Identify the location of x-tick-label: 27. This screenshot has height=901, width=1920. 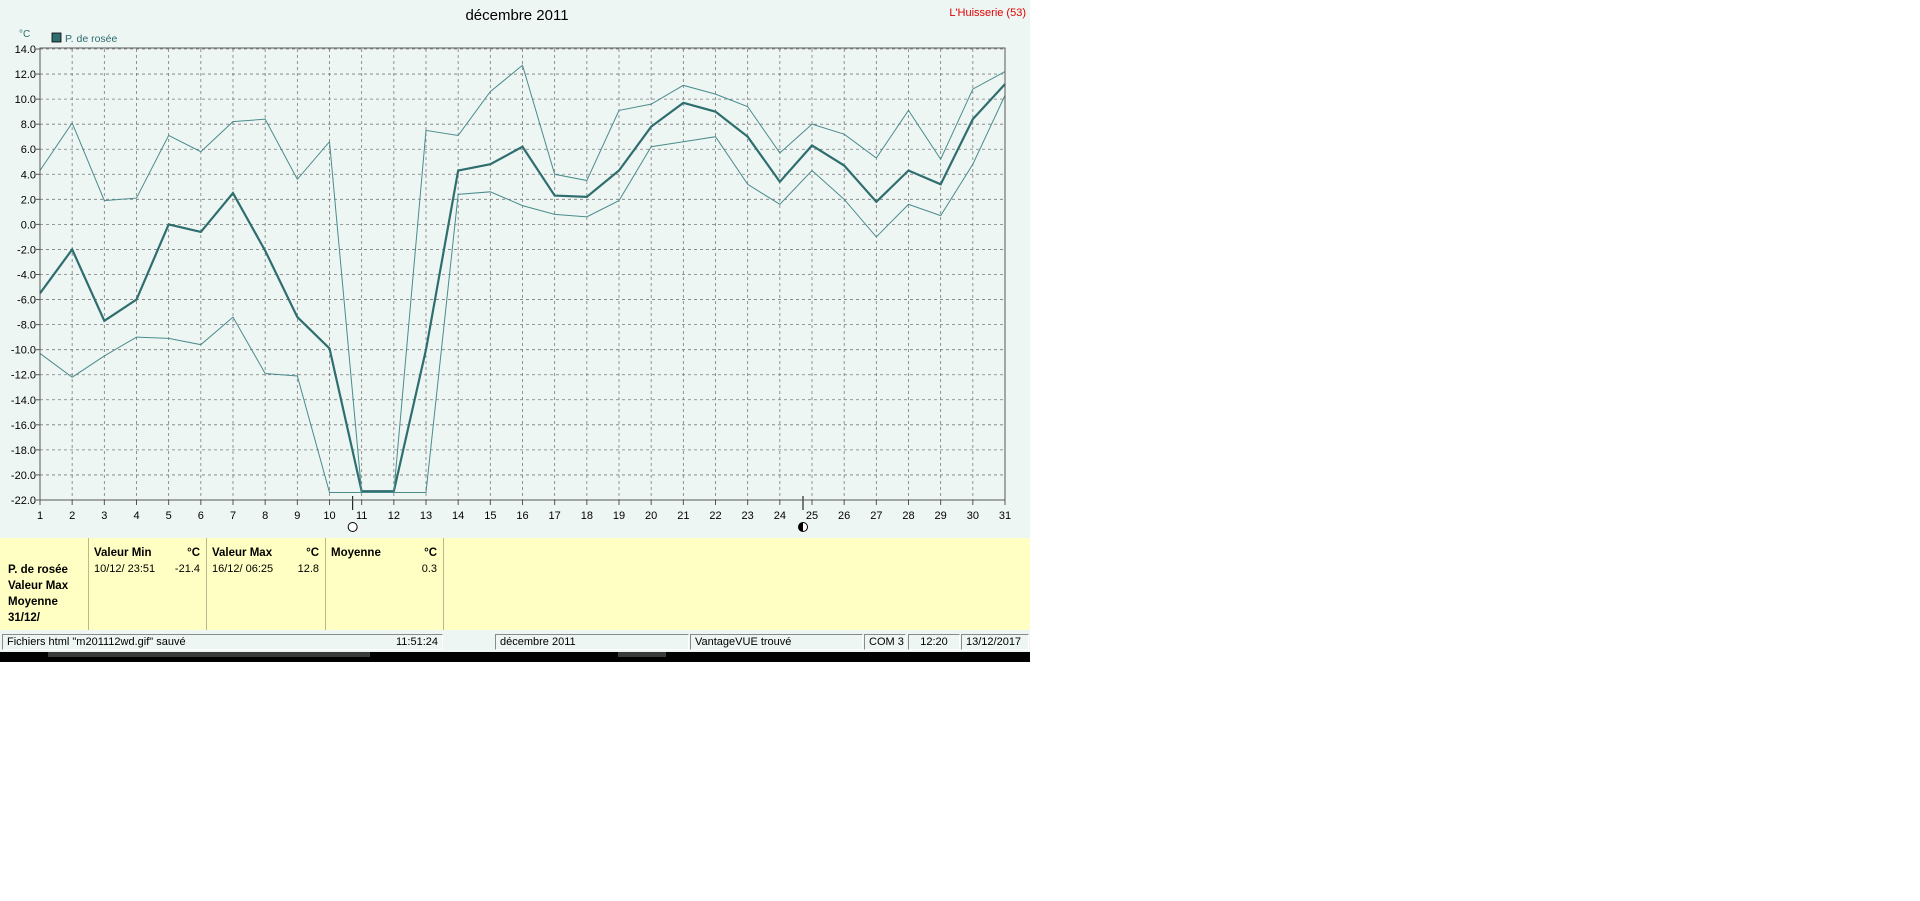
(876, 516).